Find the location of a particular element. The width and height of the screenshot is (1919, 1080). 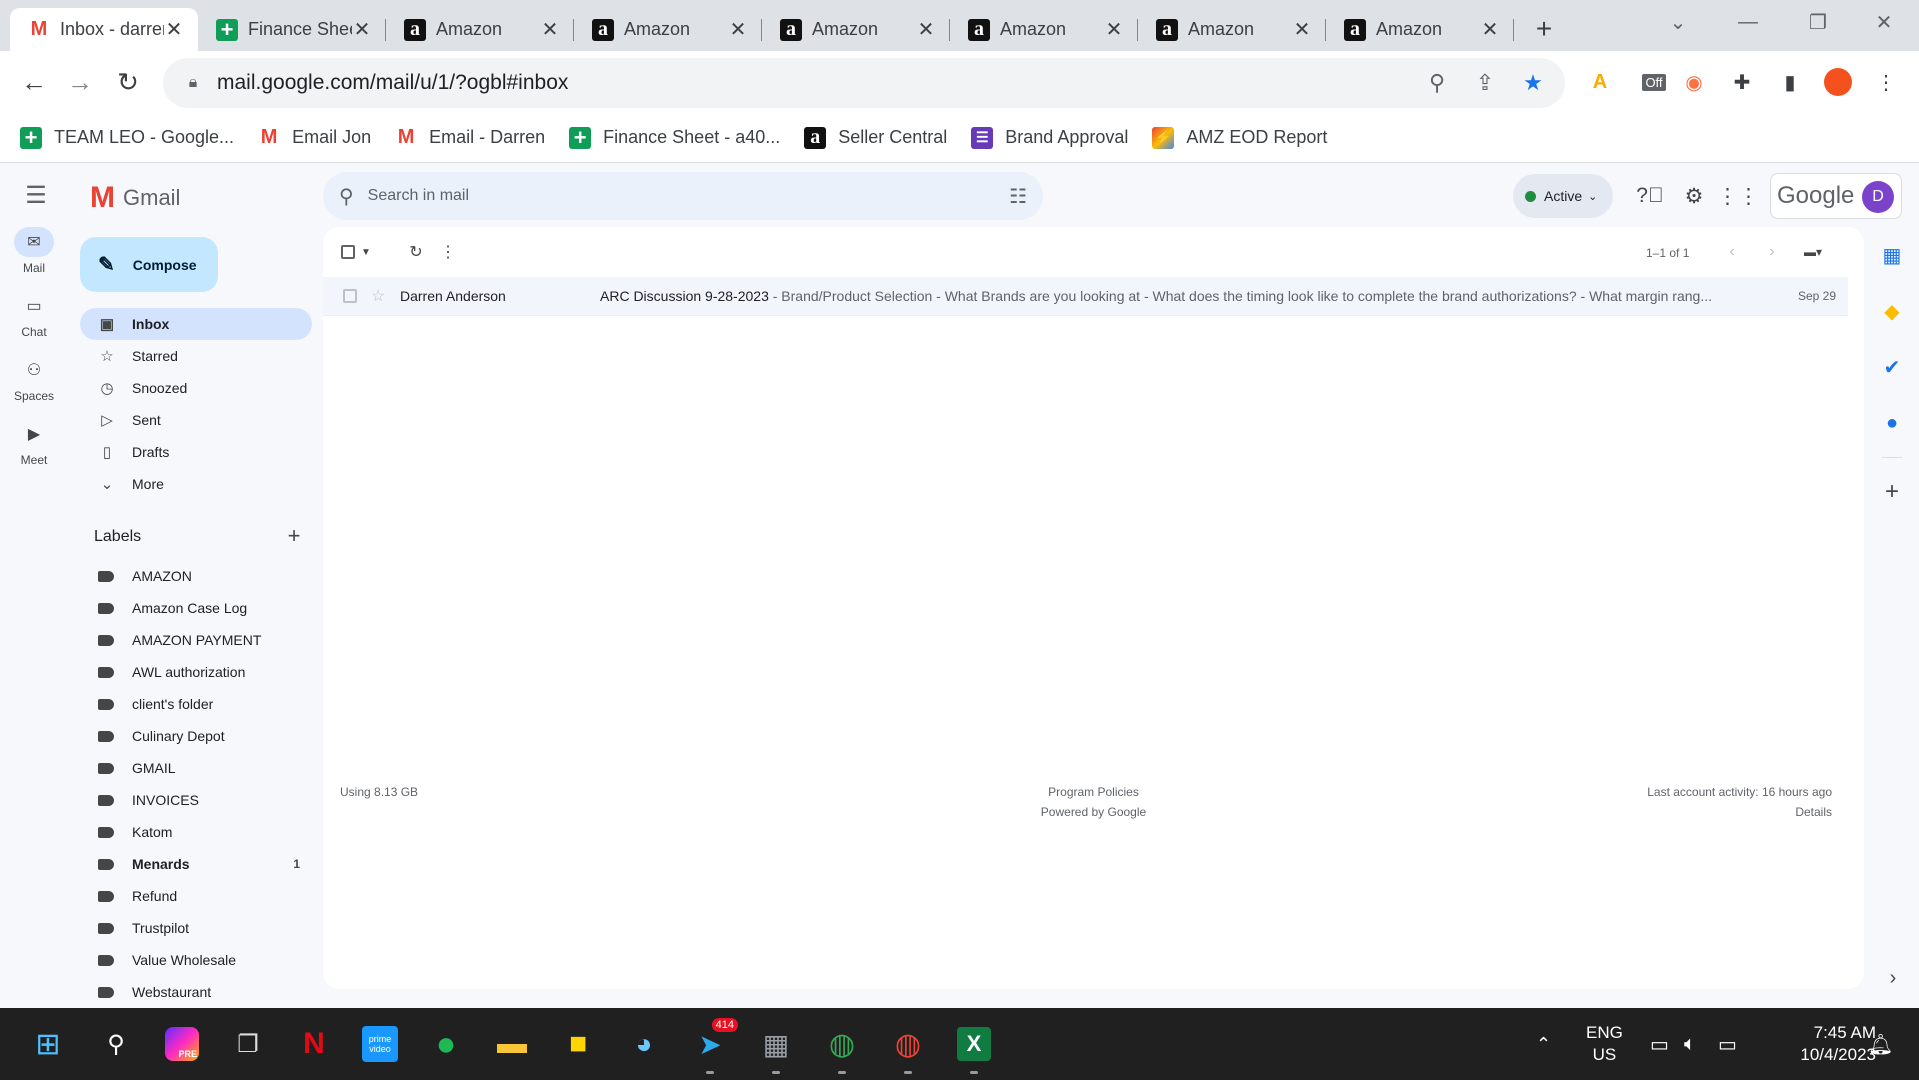

calendar-icon: ▦ is located at coordinates (1892, 255).